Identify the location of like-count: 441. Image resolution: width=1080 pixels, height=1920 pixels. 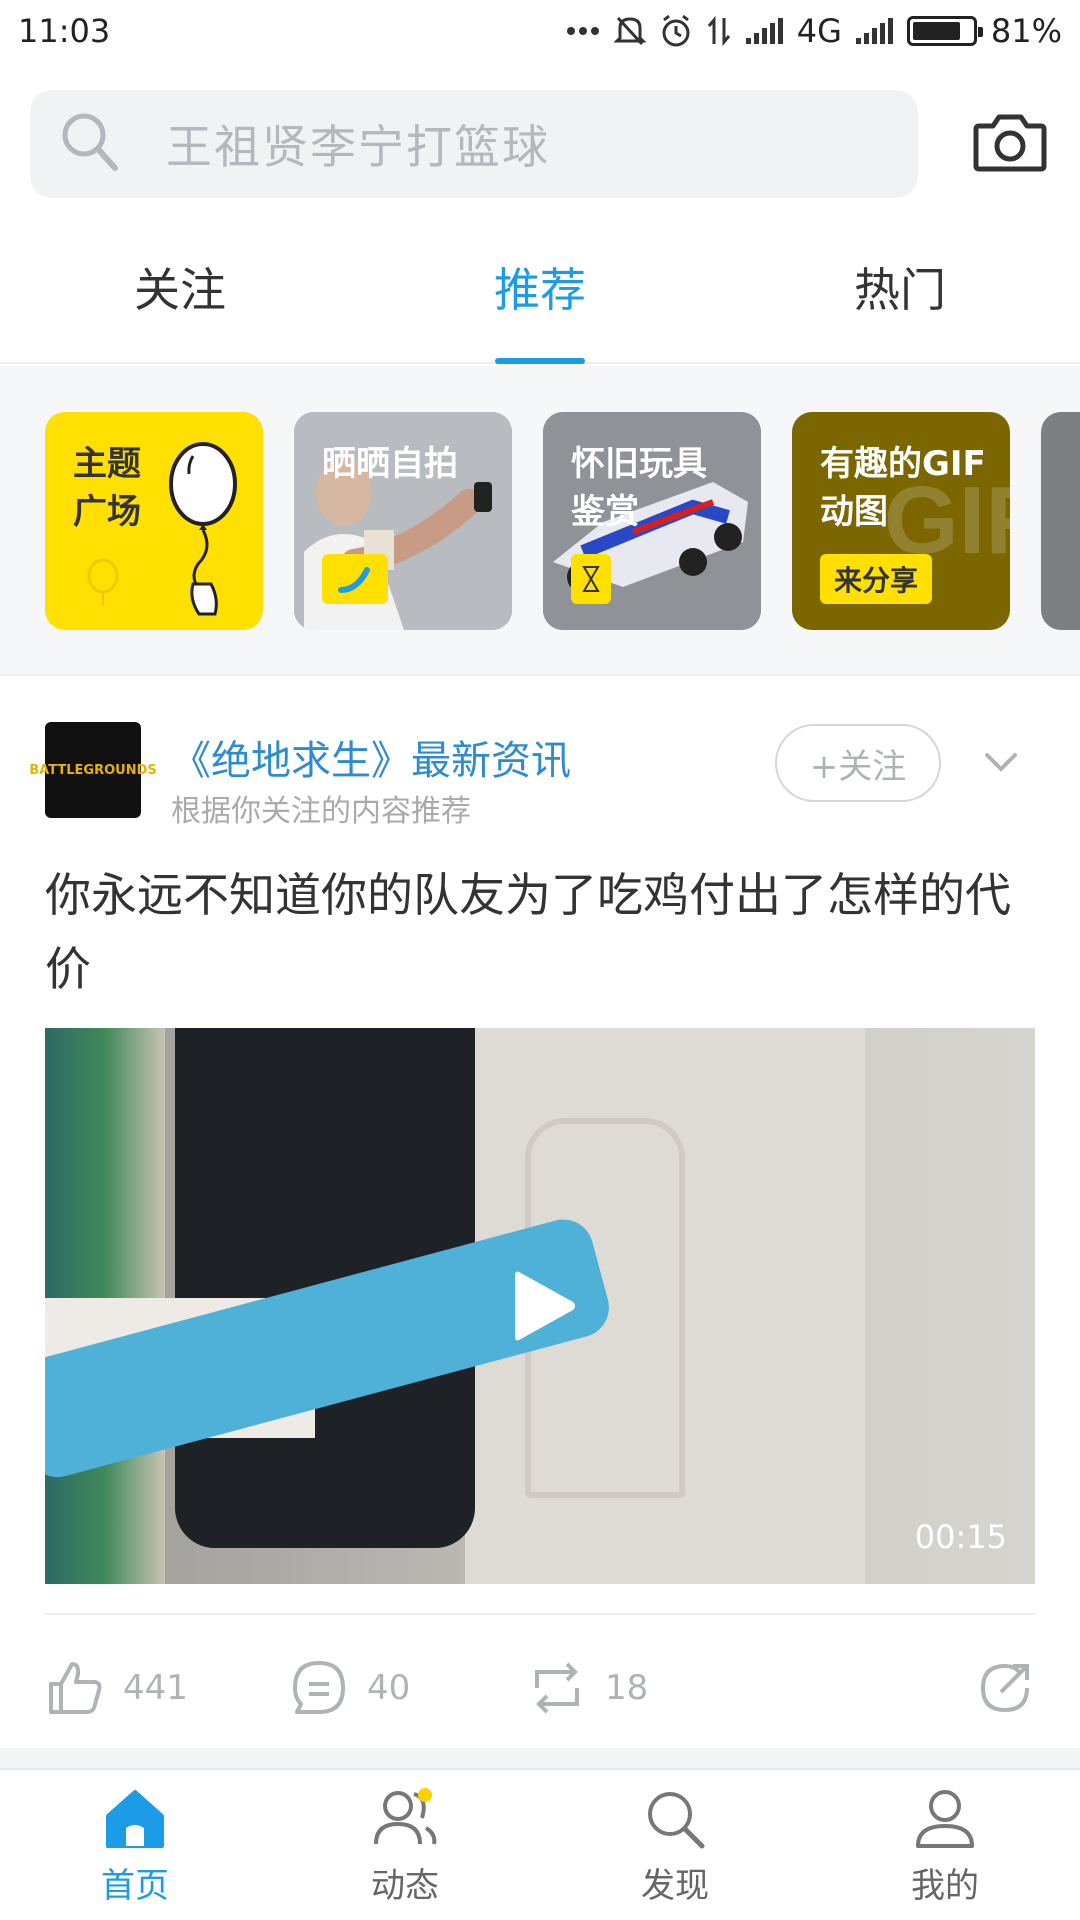
(155, 1688).